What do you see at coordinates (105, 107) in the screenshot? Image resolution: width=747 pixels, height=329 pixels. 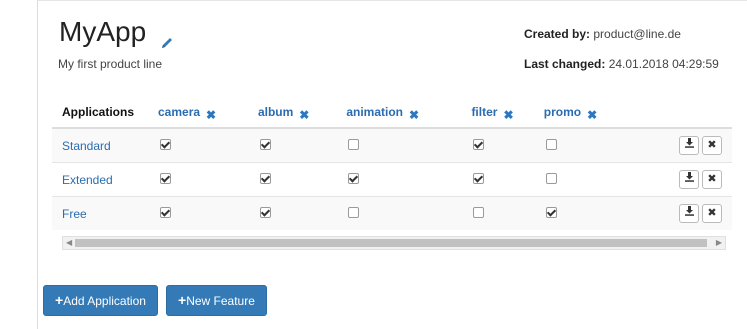 I see `applications-column-header: Applications` at bounding box center [105, 107].